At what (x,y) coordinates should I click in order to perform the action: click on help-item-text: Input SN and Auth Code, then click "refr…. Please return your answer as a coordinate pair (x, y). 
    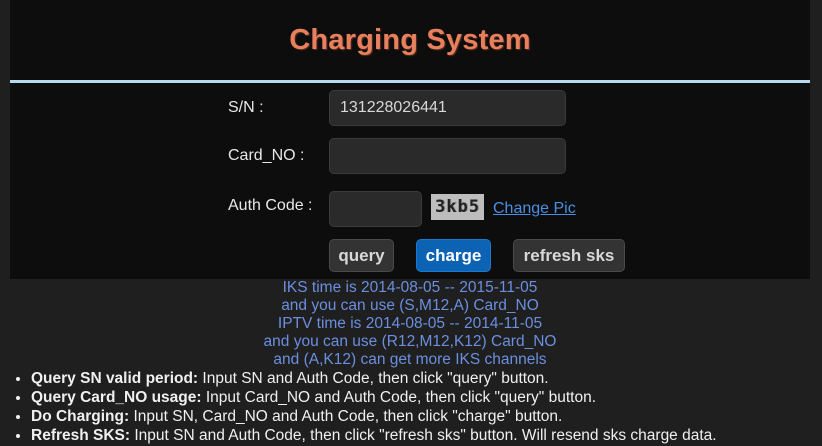
    Looking at the image, I should click on (423, 435).